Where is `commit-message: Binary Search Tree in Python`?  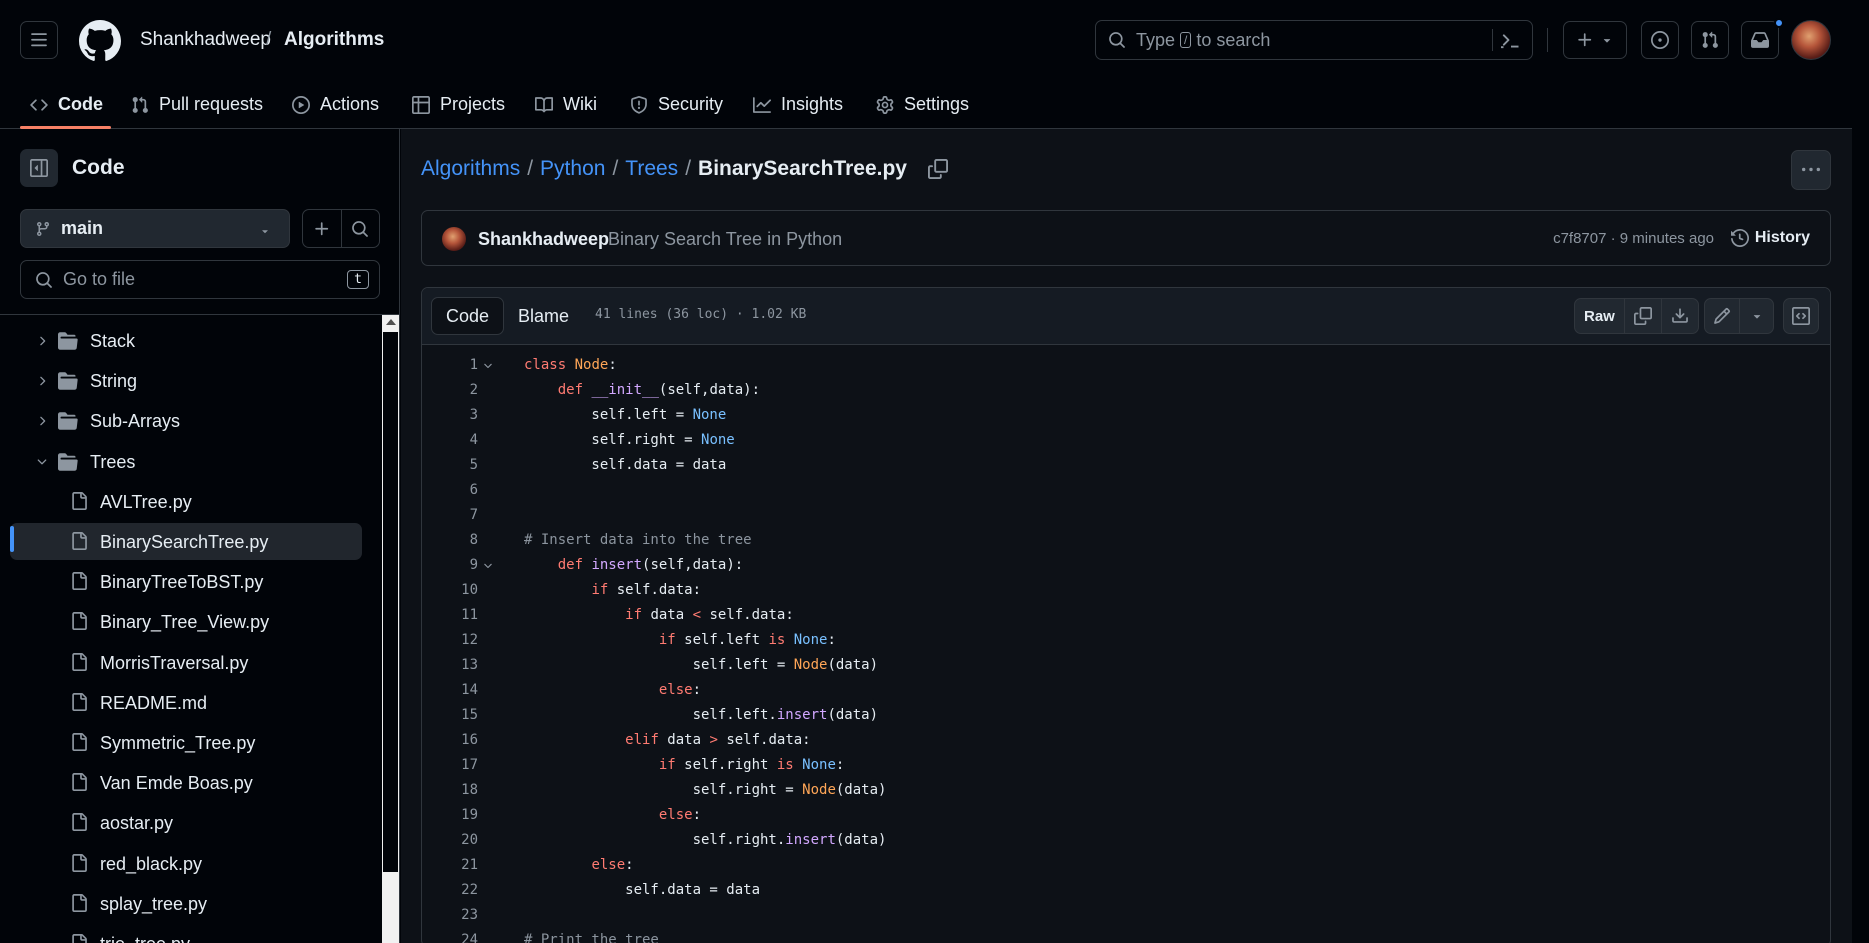 commit-message: Binary Search Tree in Python is located at coordinates (725, 239).